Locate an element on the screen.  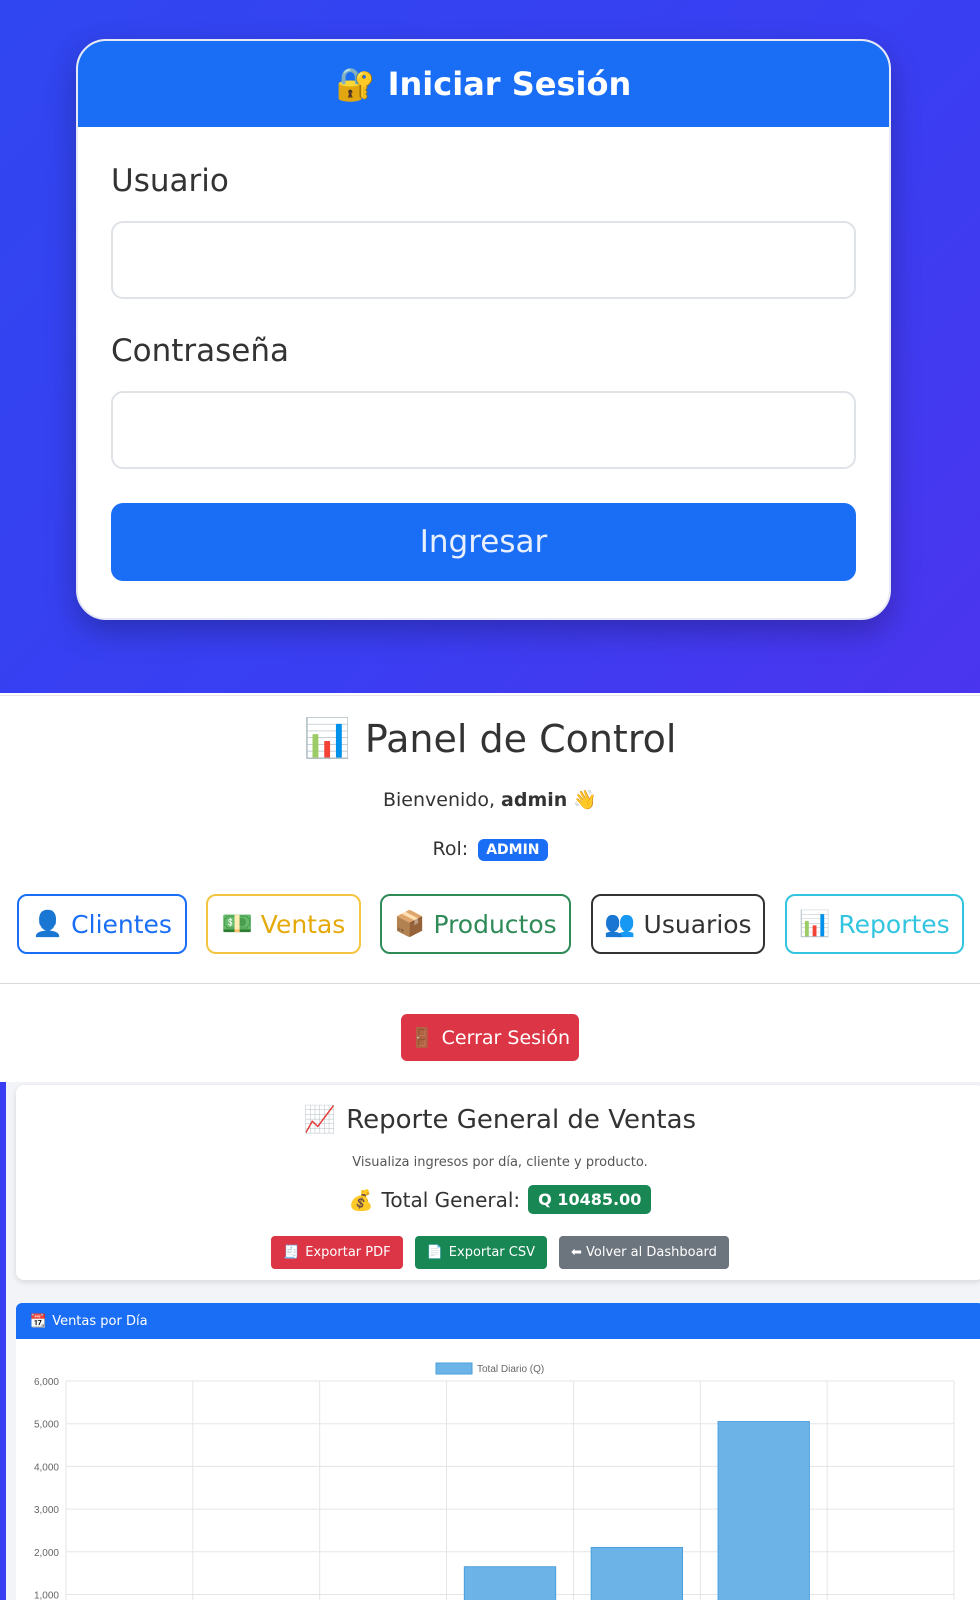
username-label: Usuario is located at coordinates (170, 181).